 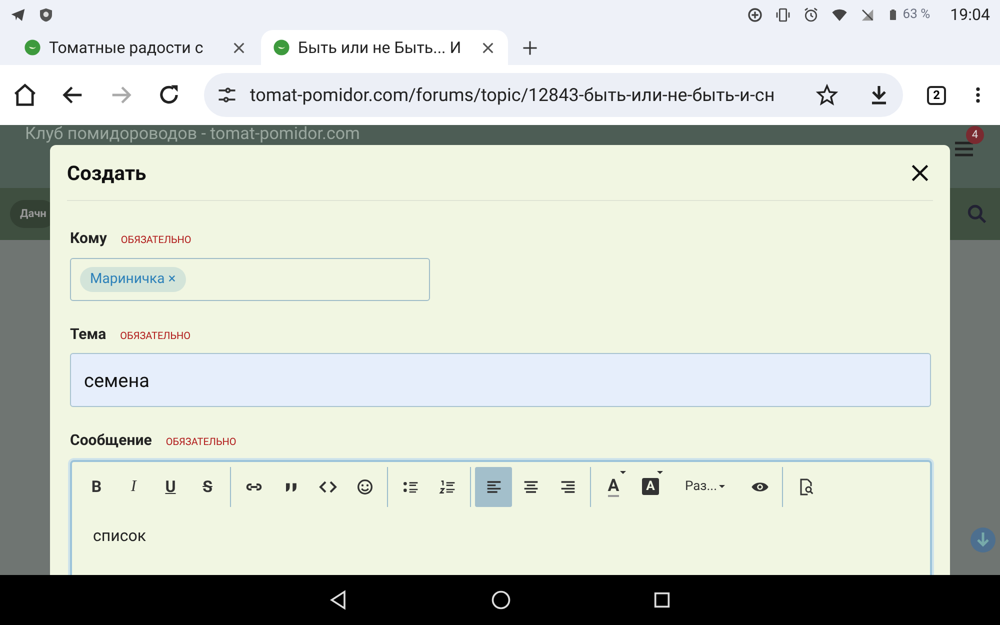 What do you see at coordinates (650, 486) in the screenshot?
I see `bg-color-button: A` at bounding box center [650, 486].